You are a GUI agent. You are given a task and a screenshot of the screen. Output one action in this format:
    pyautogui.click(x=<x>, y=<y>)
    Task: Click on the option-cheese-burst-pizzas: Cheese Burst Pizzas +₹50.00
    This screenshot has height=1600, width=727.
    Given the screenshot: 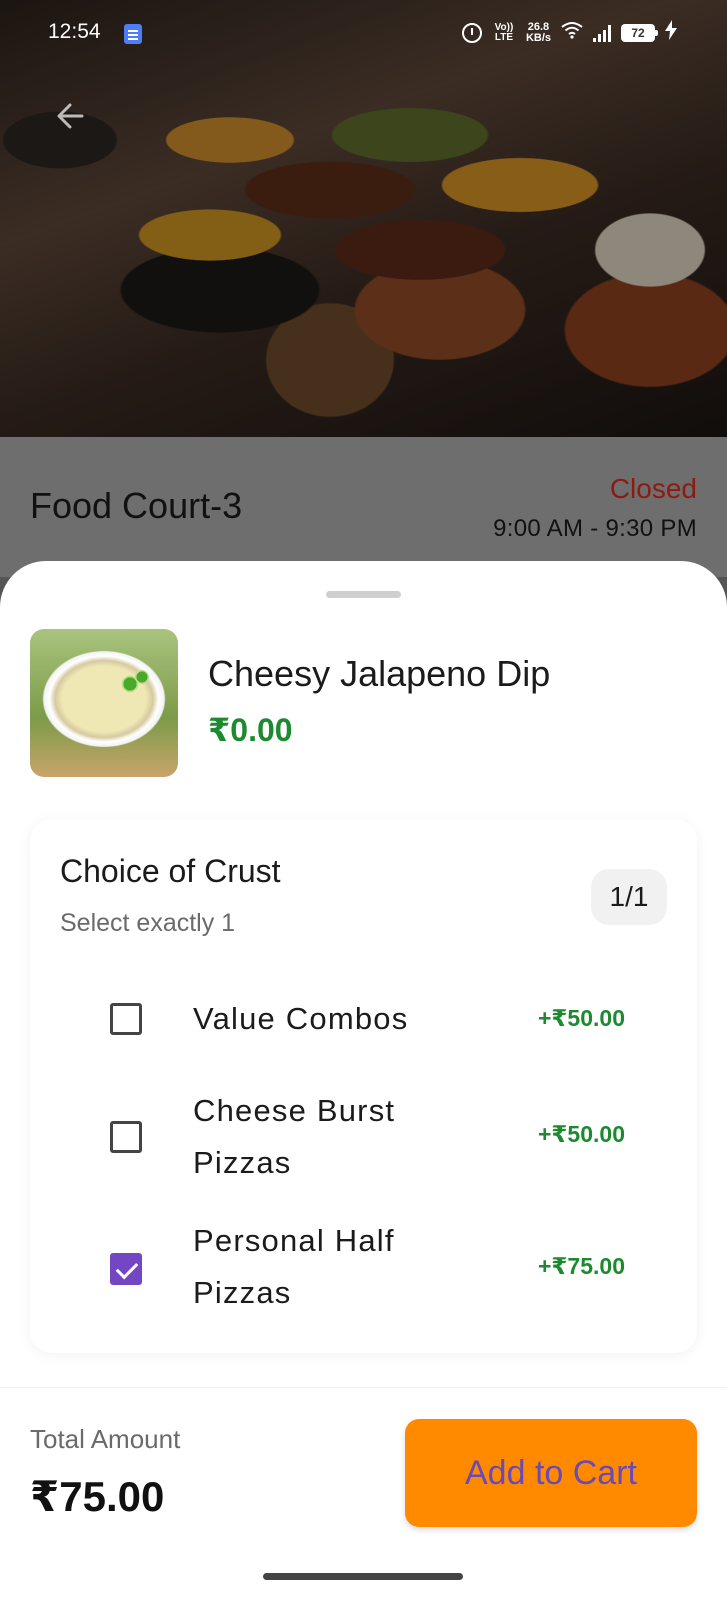 What is the action you would take?
    pyautogui.click(x=363, y=1136)
    